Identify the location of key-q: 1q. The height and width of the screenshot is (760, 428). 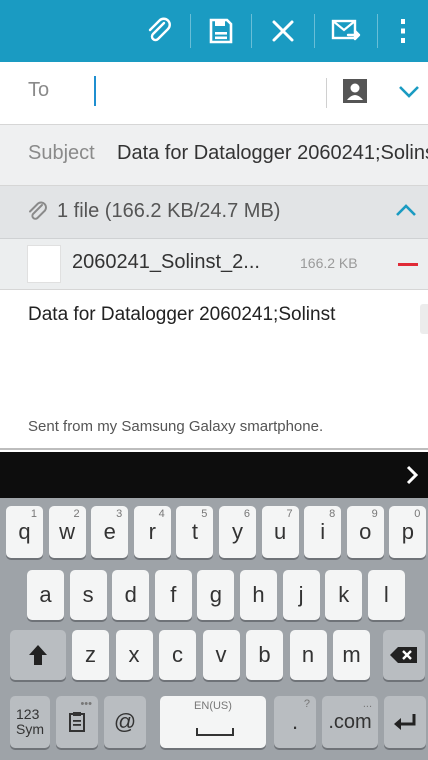
(24, 532).